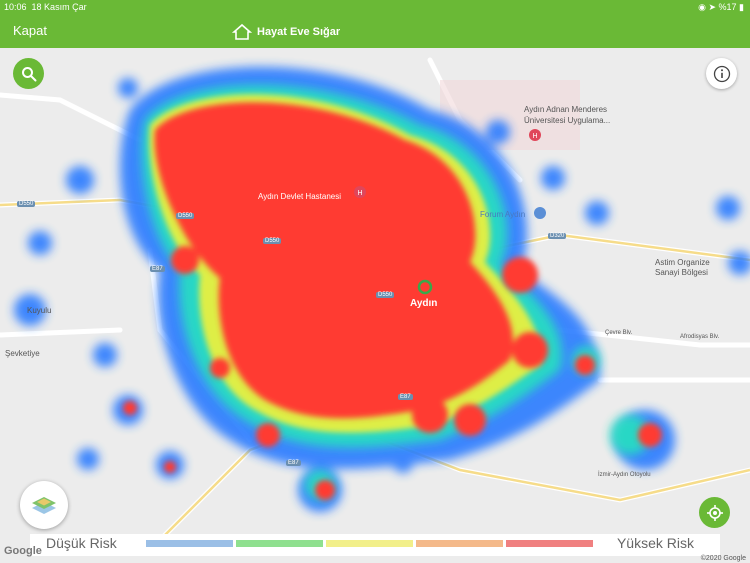 The image size is (750, 563). I want to click on label-university: Aydın Adnan Menderes, so click(566, 109).